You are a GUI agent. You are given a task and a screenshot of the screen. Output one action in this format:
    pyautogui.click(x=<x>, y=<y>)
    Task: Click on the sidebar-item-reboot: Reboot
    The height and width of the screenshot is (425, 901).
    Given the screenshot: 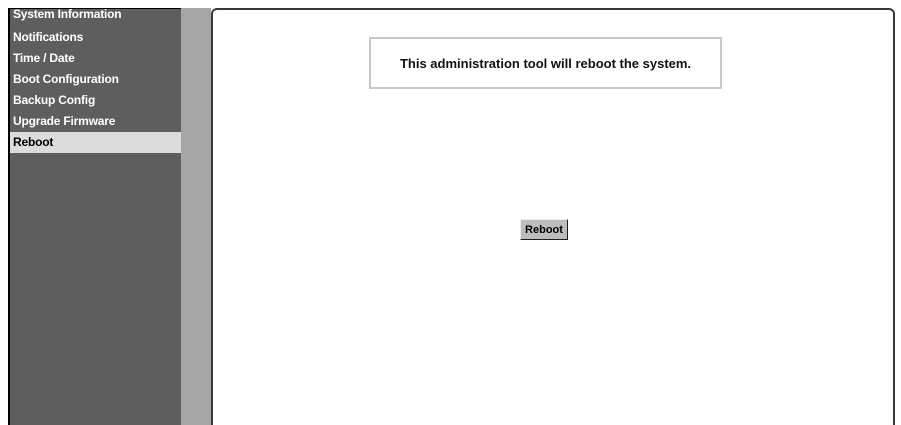 What is the action you would take?
    pyautogui.click(x=95, y=142)
    